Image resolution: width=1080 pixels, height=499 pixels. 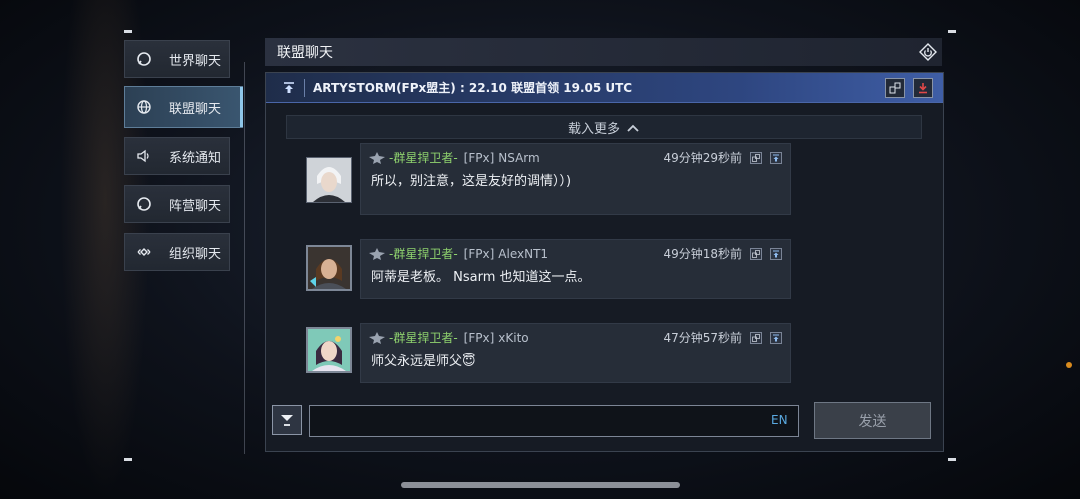 I want to click on sender-row: -群星捍卫者- [FPx] AlexNT1, so click(x=457, y=253).